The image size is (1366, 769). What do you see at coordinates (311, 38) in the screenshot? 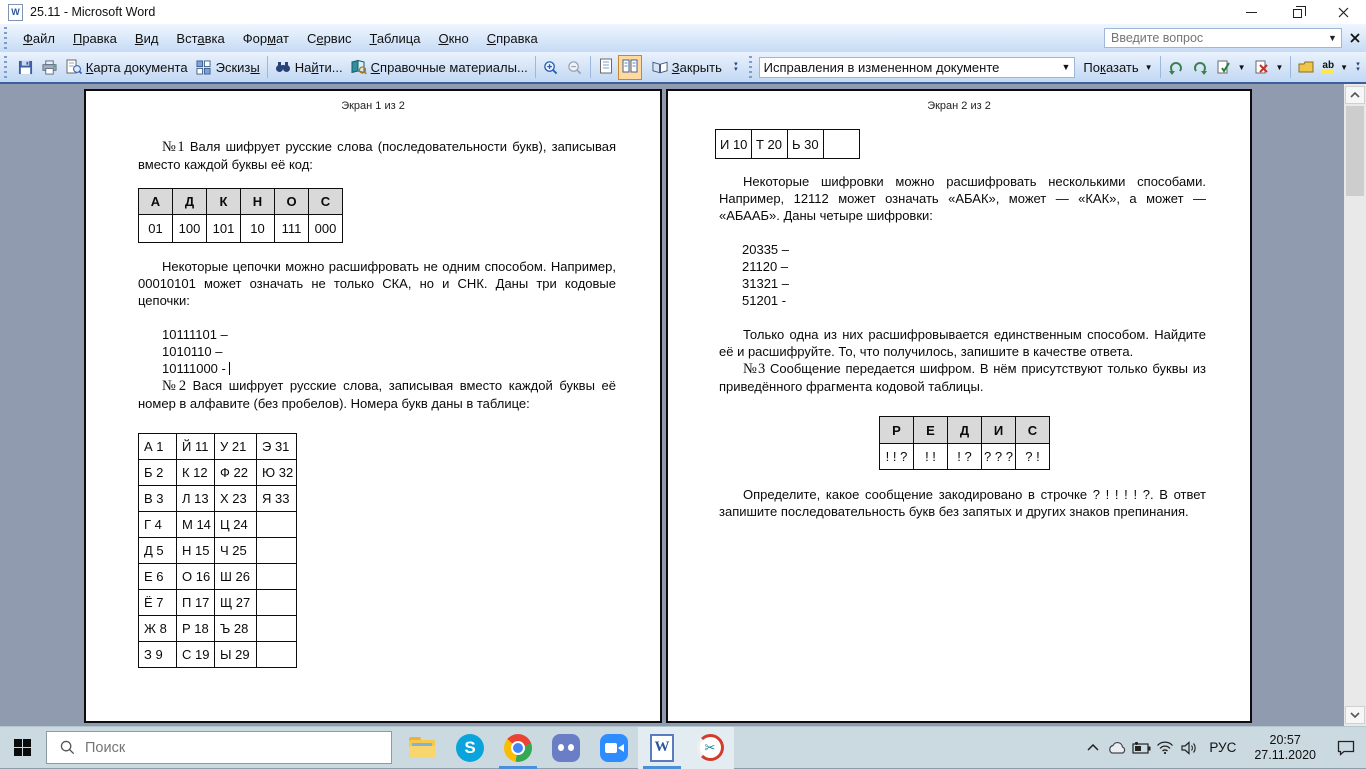
I see `label-part: С` at bounding box center [311, 38].